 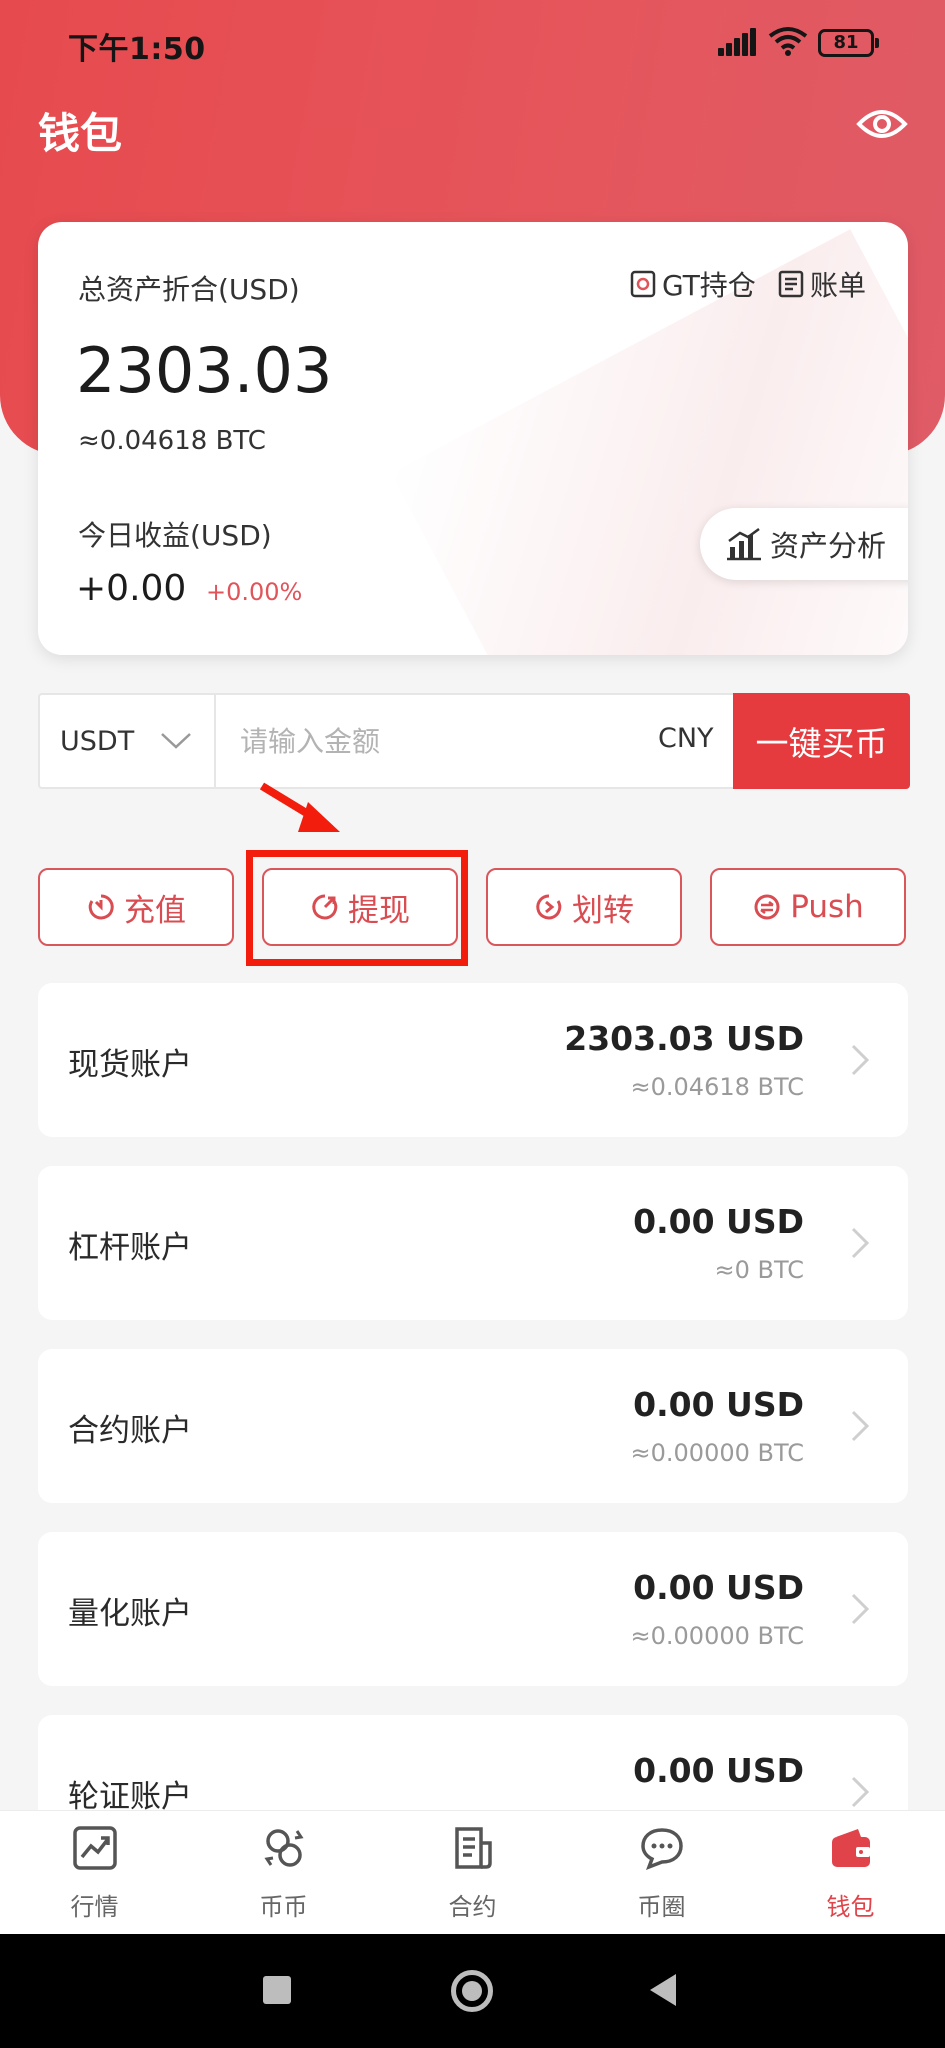 What do you see at coordinates (767, 907) in the screenshot?
I see `push-icon` at bounding box center [767, 907].